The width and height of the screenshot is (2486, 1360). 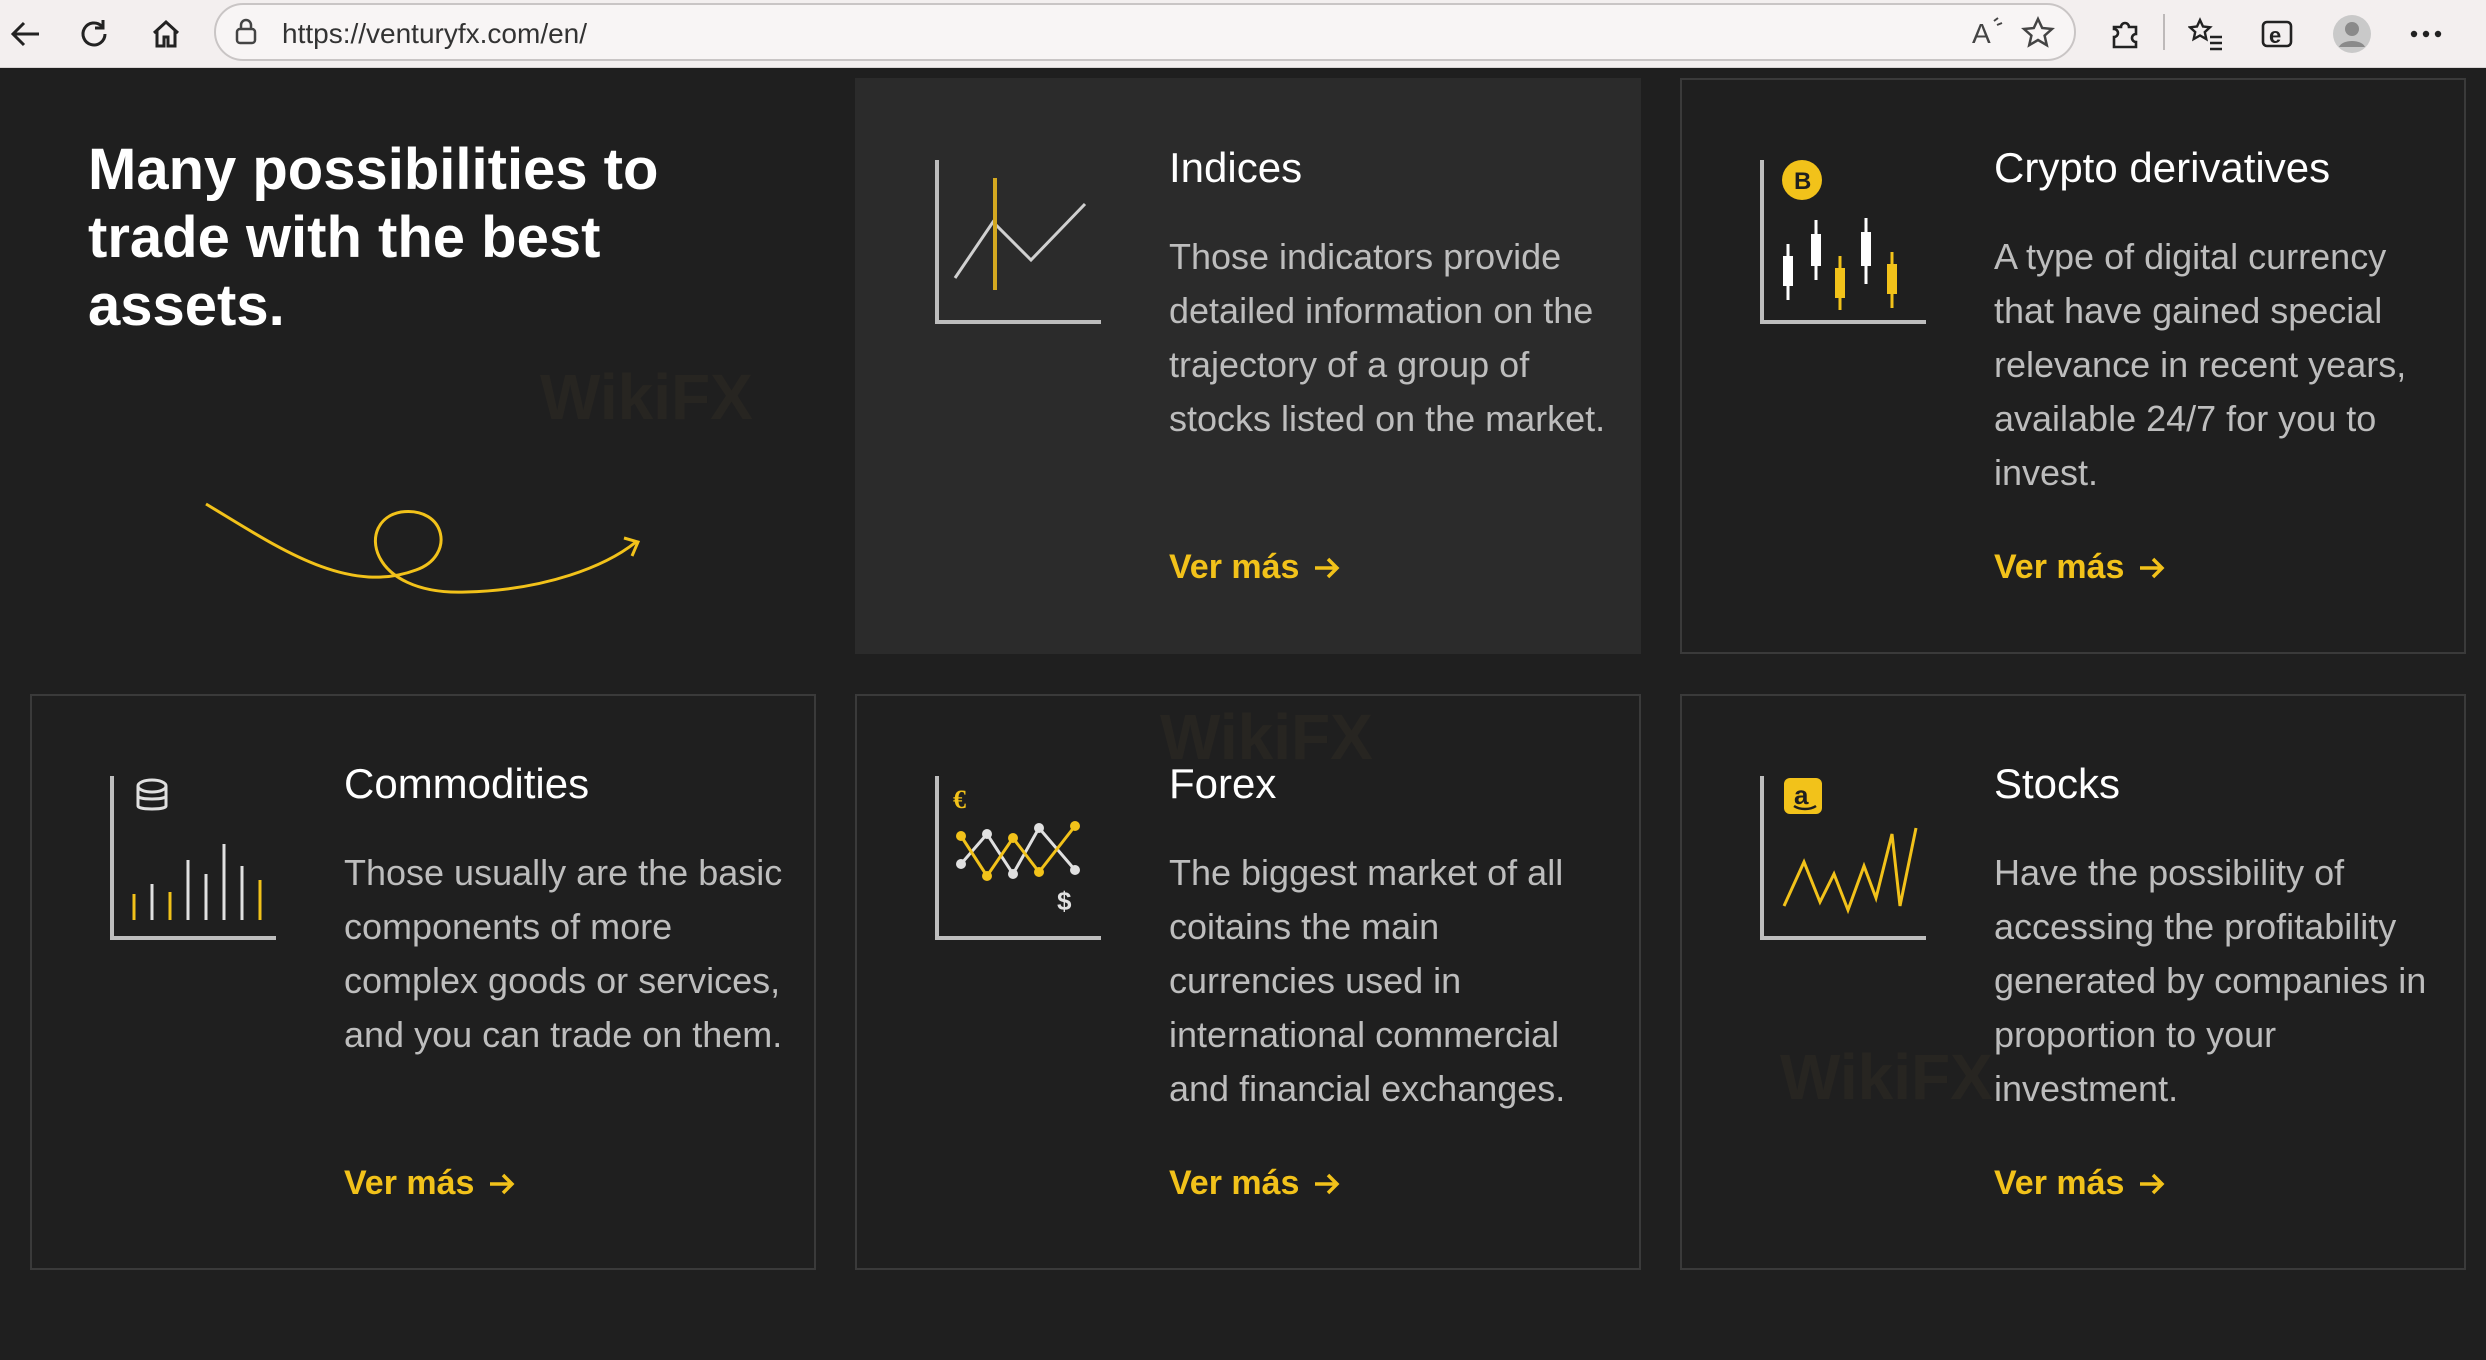 What do you see at coordinates (2162, 167) in the screenshot?
I see `card-title: Crypto derivatives` at bounding box center [2162, 167].